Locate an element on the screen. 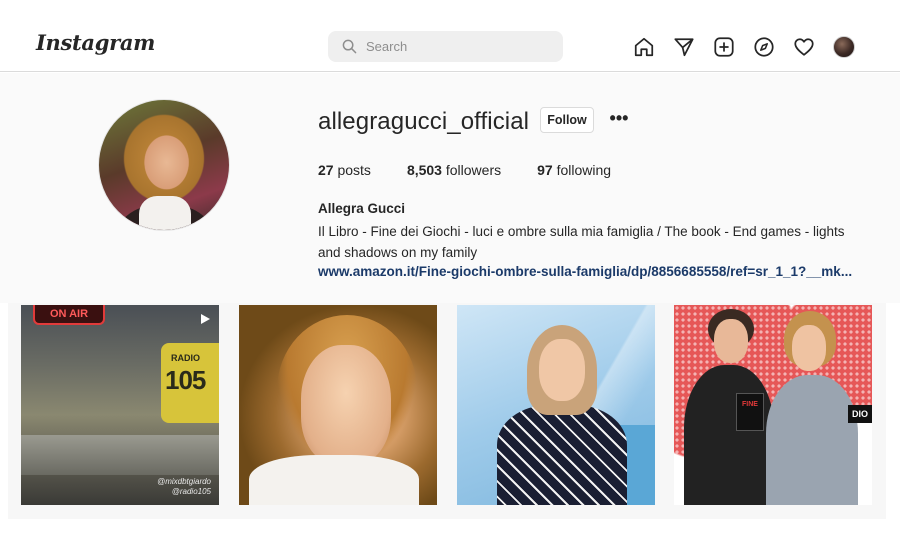 This screenshot has height=550, width=900. post-thumbnail-1: RADIO 105 ON AIR @mixdbtgiardo @radio105 is located at coordinates (120, 405).